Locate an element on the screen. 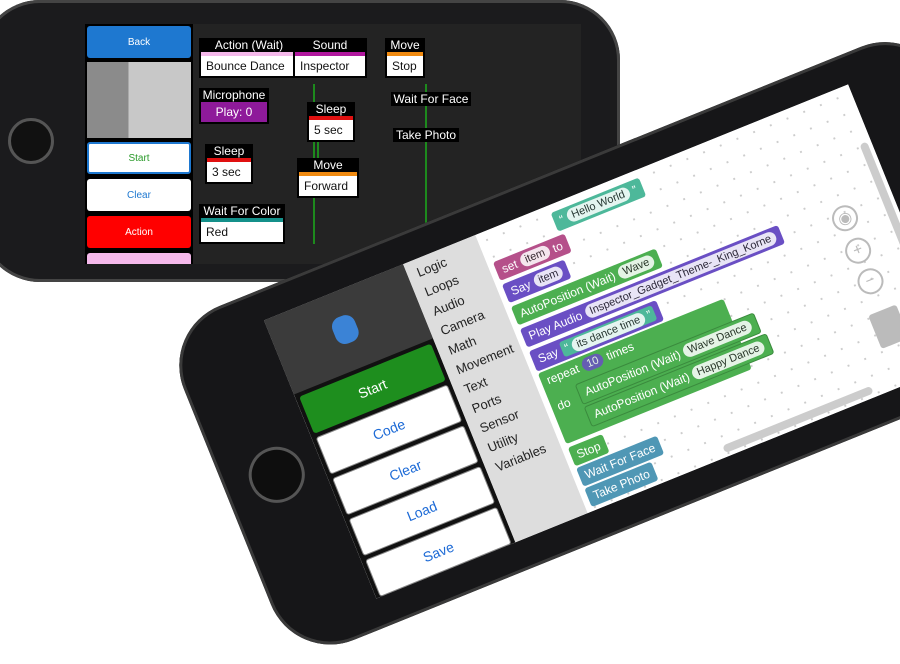  horizontal-scrollbar is located at coordinates (798, 419).